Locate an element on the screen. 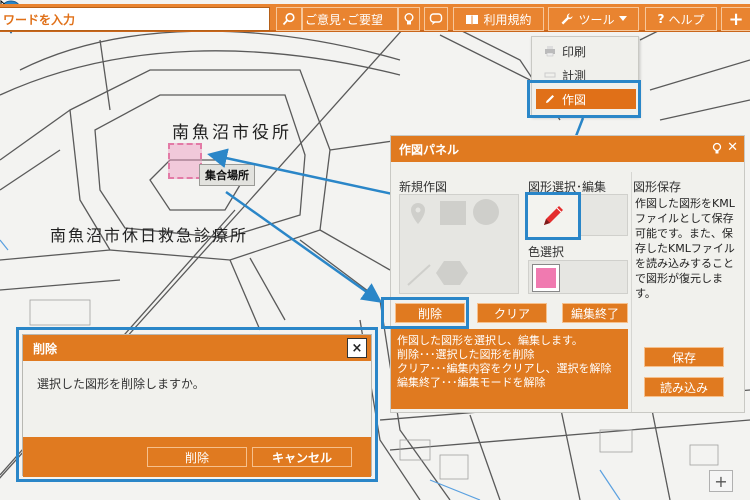 This screenshot has width=750, height=500. clear-button: クリア is located at coordinates (512, 313).